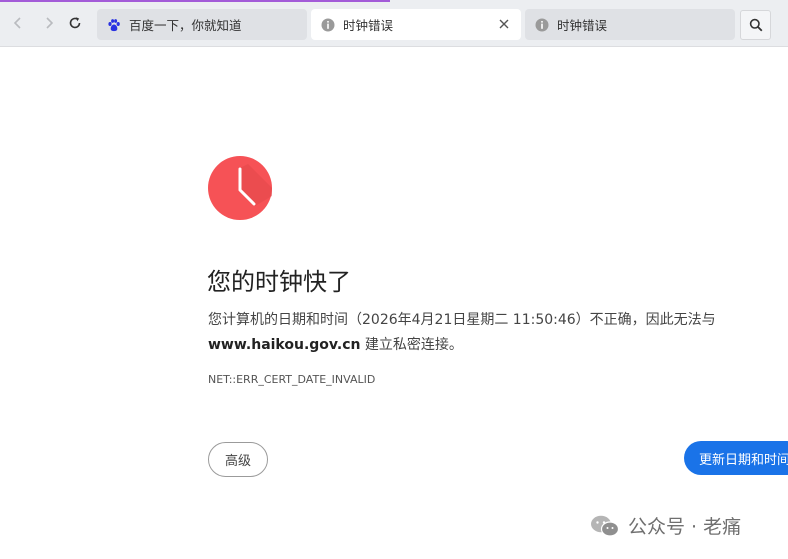 This screenshot has height=559, width=788. Describe the element at coordinates (279, 282) in the screenshot. I see `page-title: 您的时钟快了` at that location.